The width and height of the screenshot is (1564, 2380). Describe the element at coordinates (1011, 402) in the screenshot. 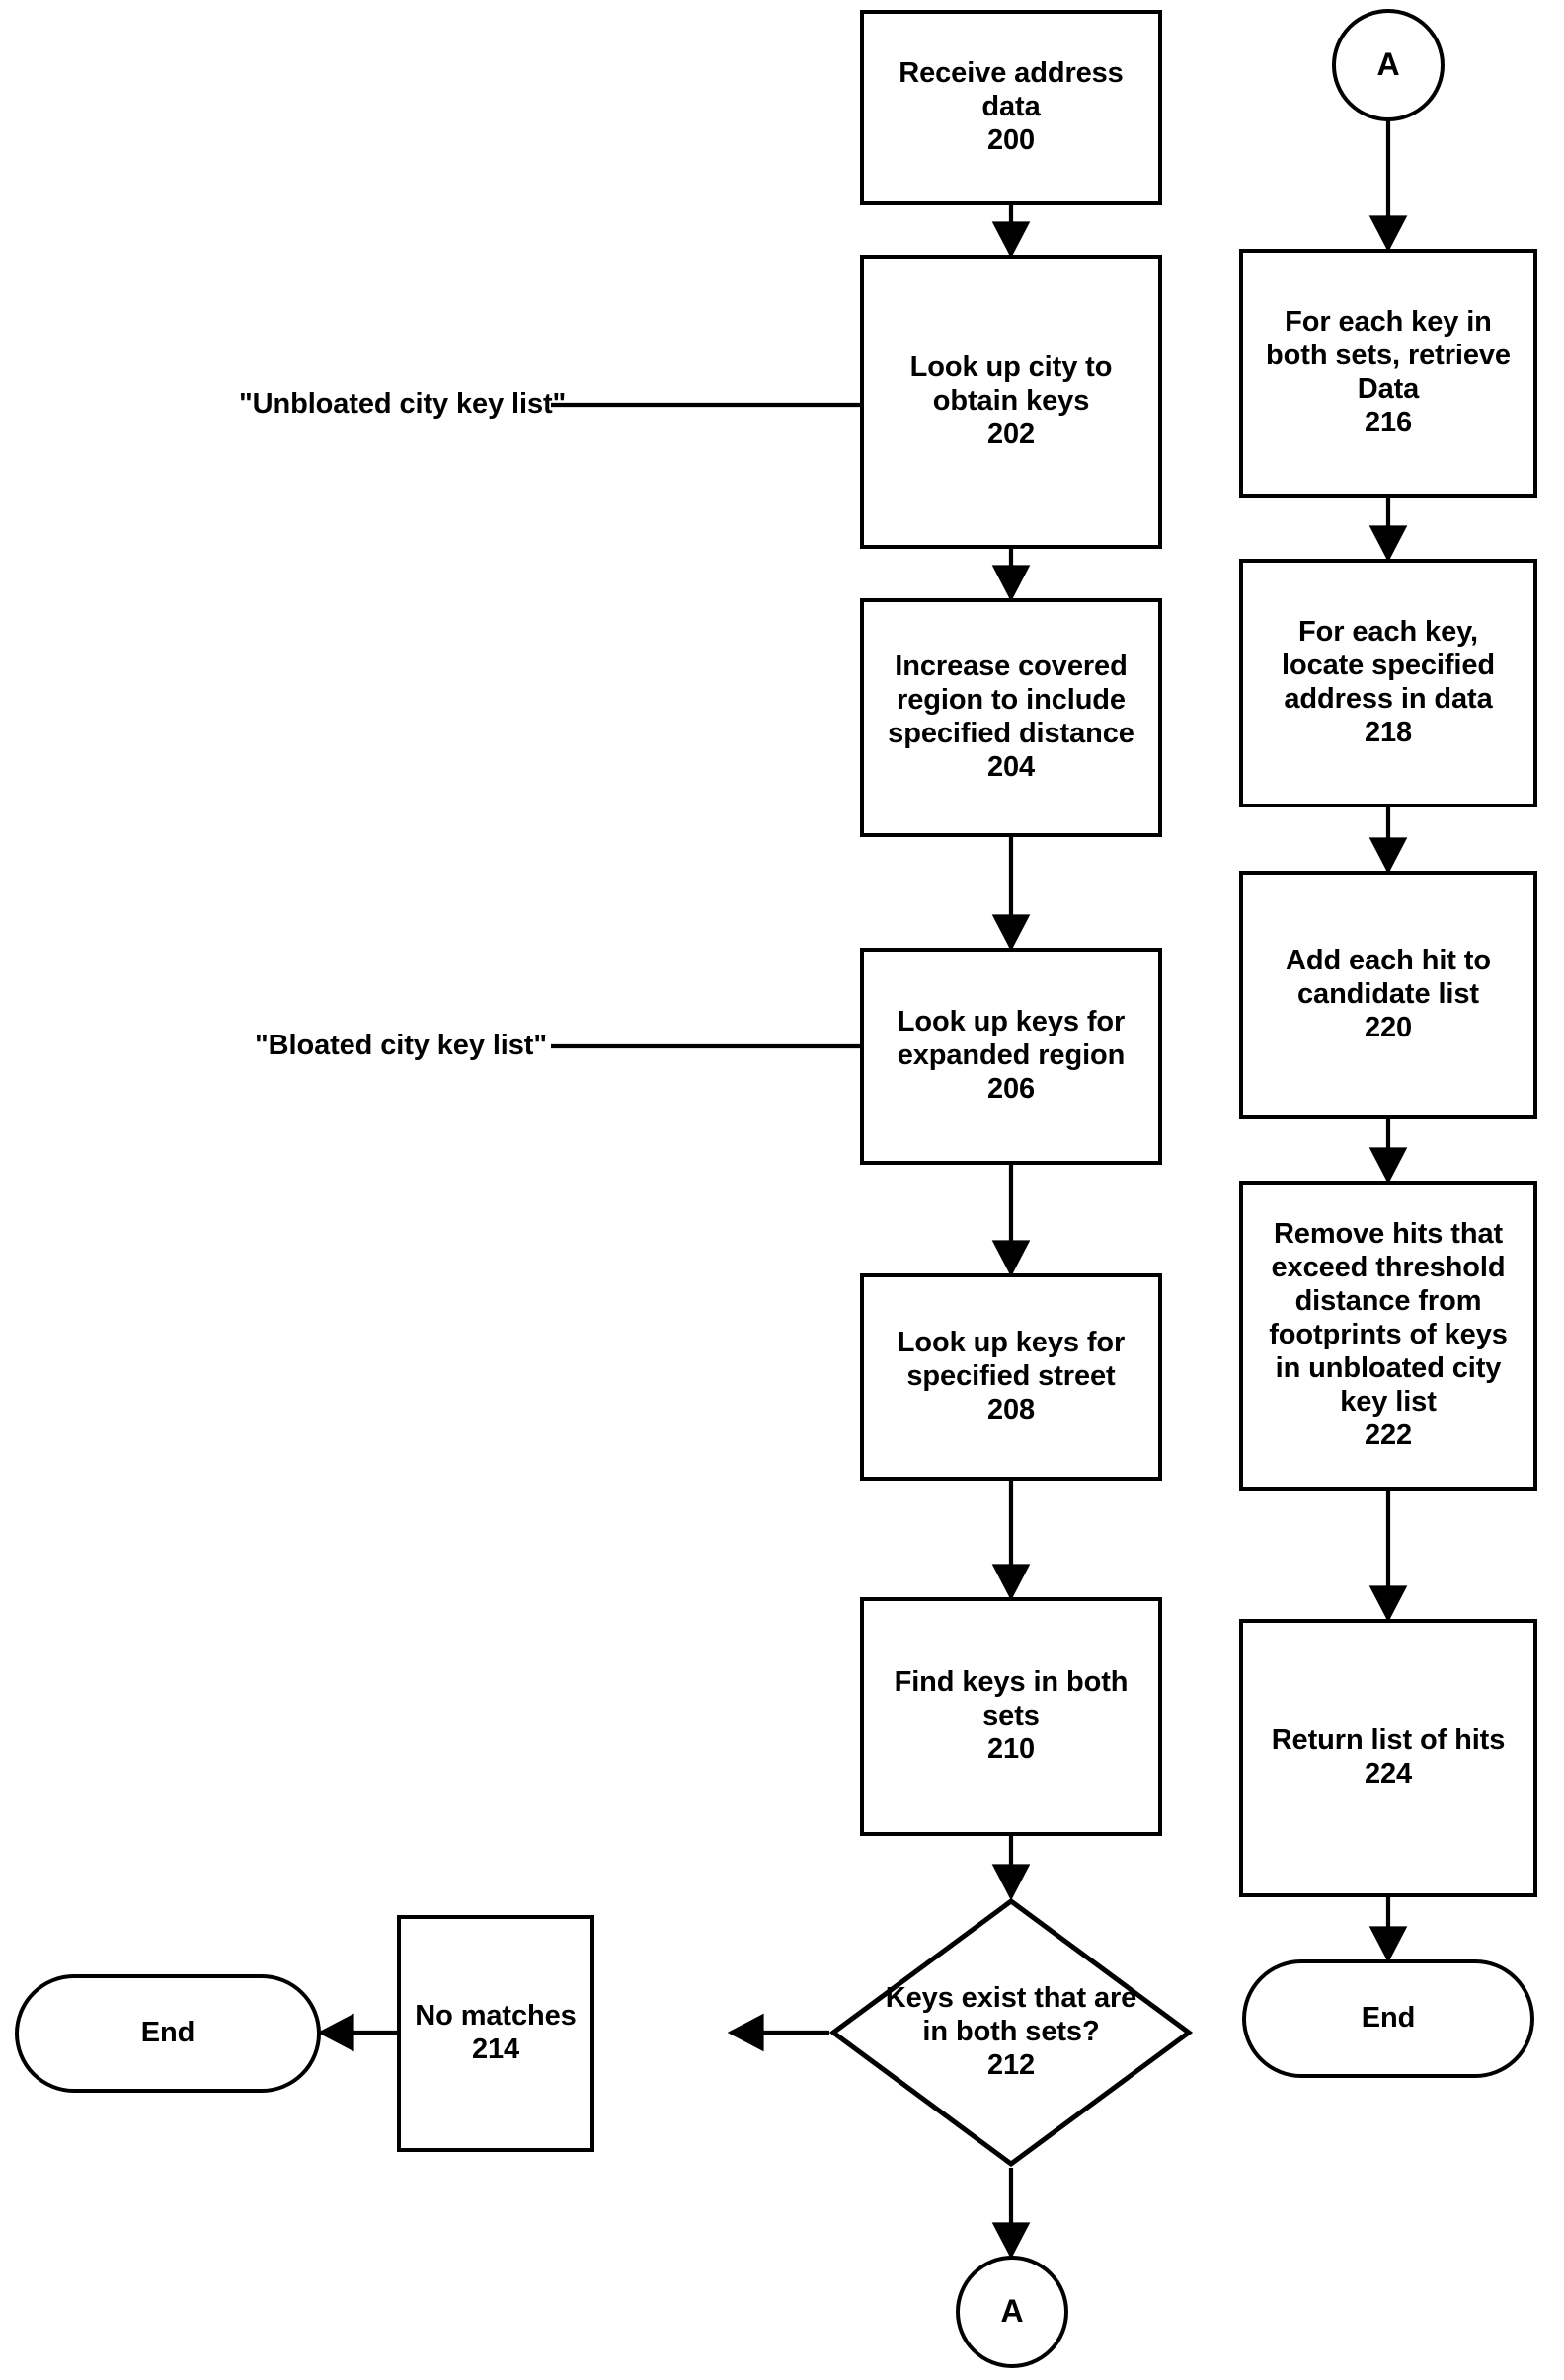

I see `node-look-up-city: Look up city to obtain keys 202` at that location.